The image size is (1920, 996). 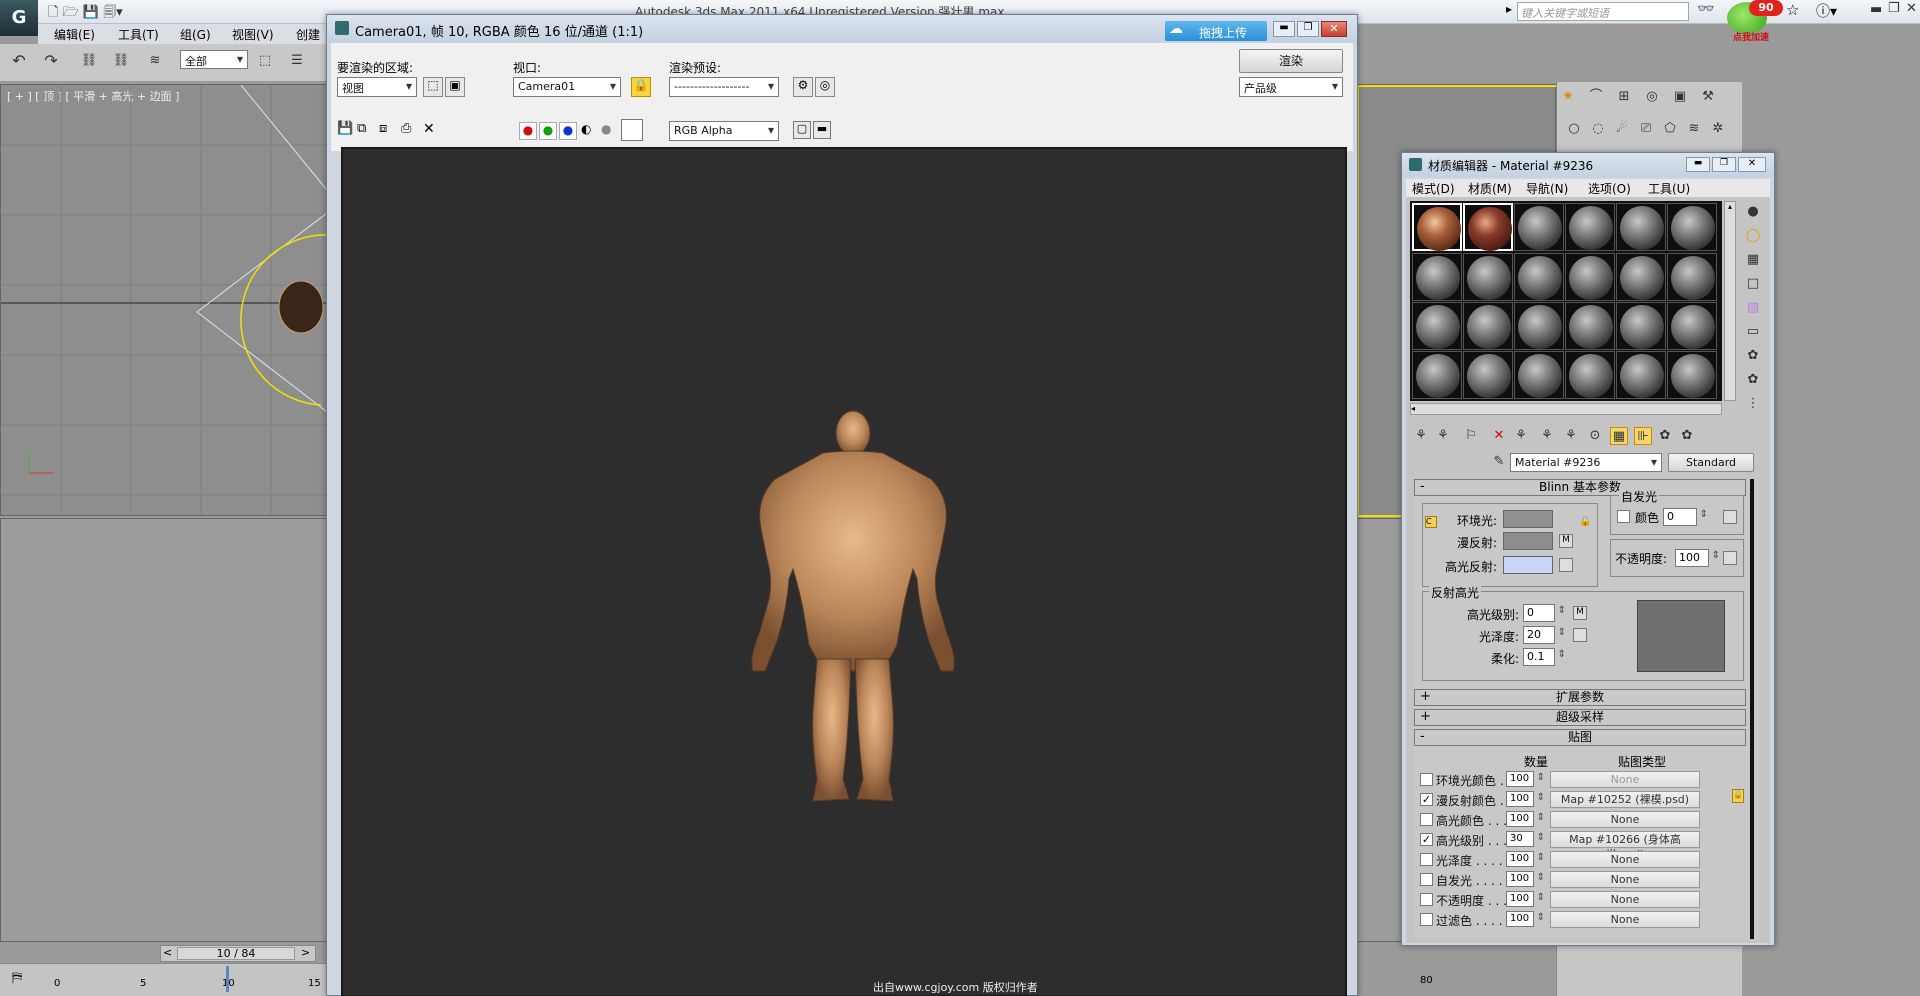 I want to click on accelerate-widget: 90 点我加速, so click(x=1758, y=22).